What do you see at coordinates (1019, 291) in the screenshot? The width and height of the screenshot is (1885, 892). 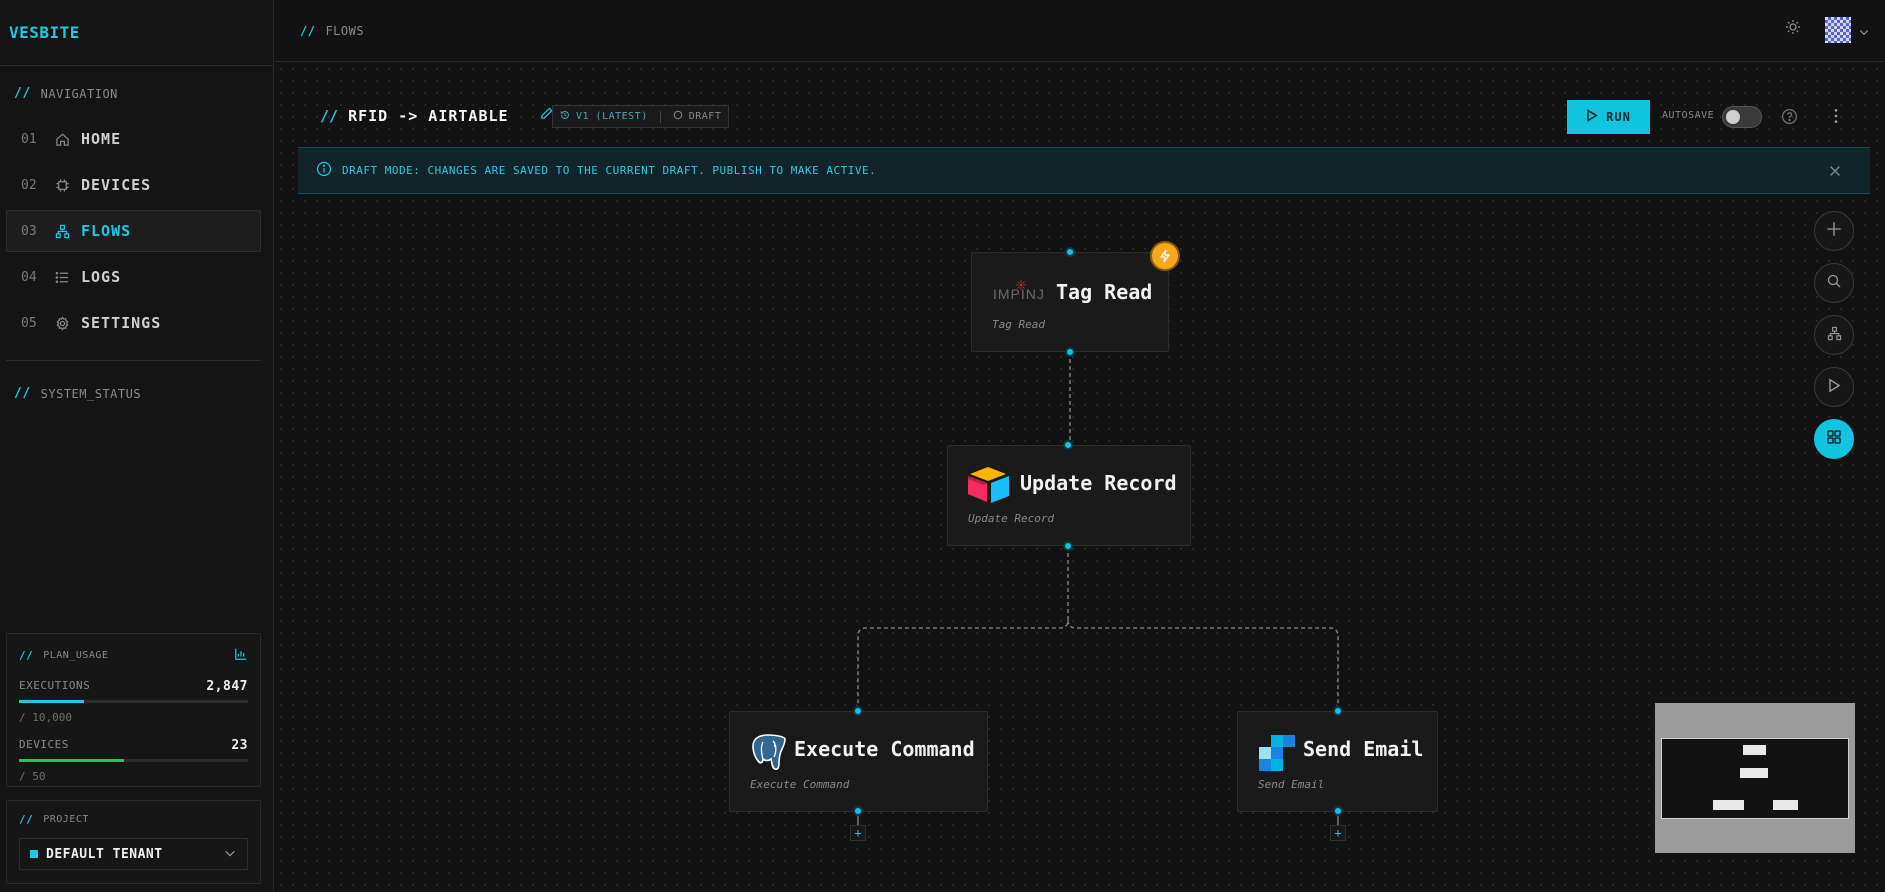 I see `impinj-logo: IMPINJ` at bounding box center [1019, 291].